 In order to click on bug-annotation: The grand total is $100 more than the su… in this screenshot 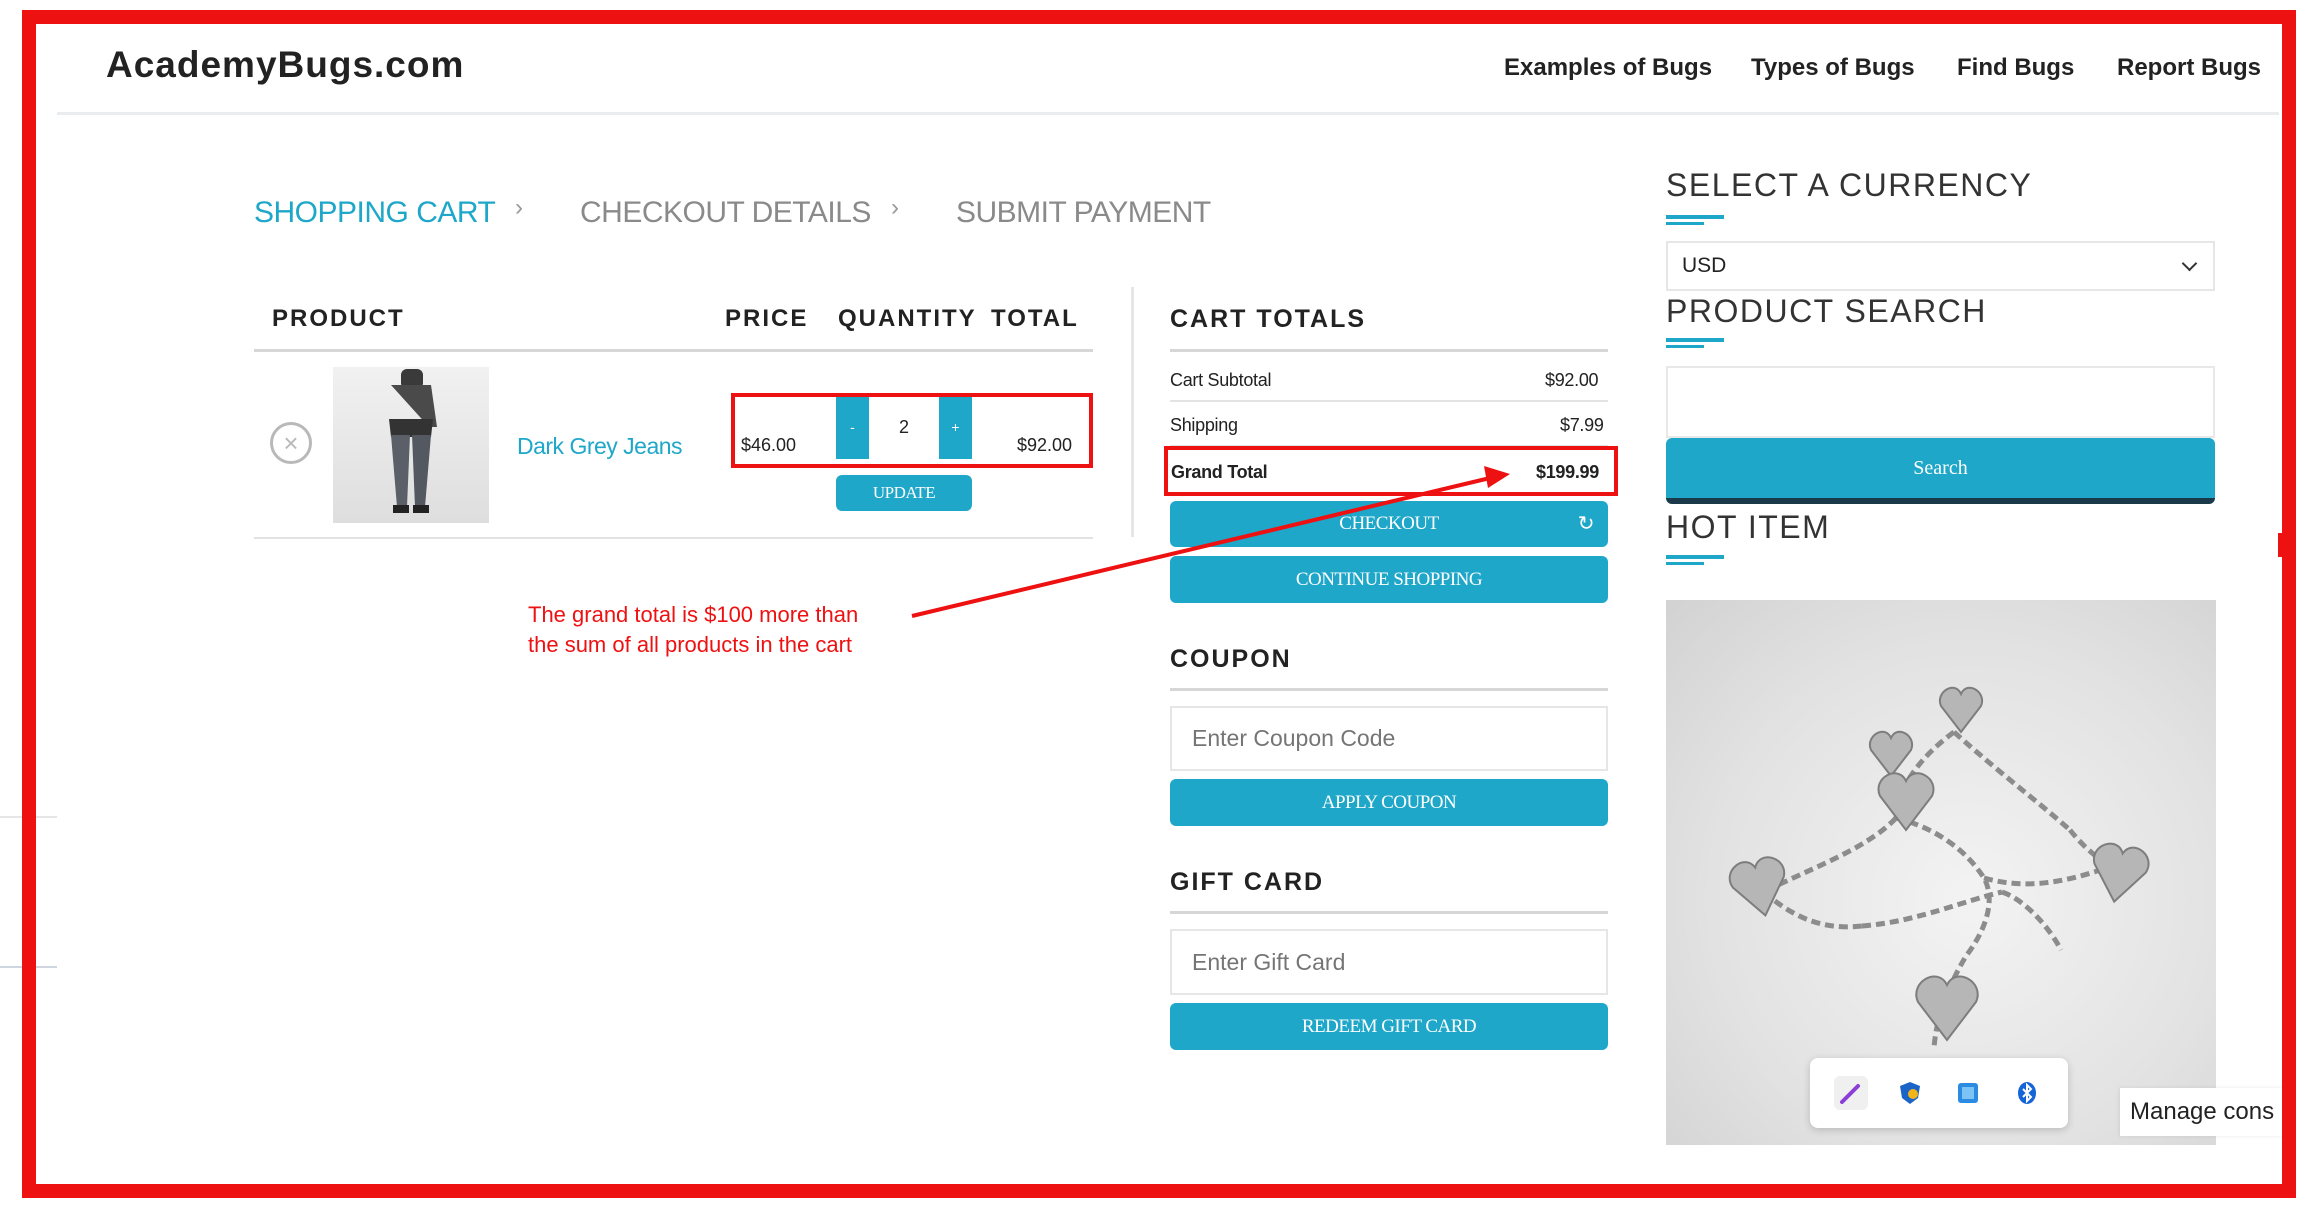, I will do `click(693, 630)`.